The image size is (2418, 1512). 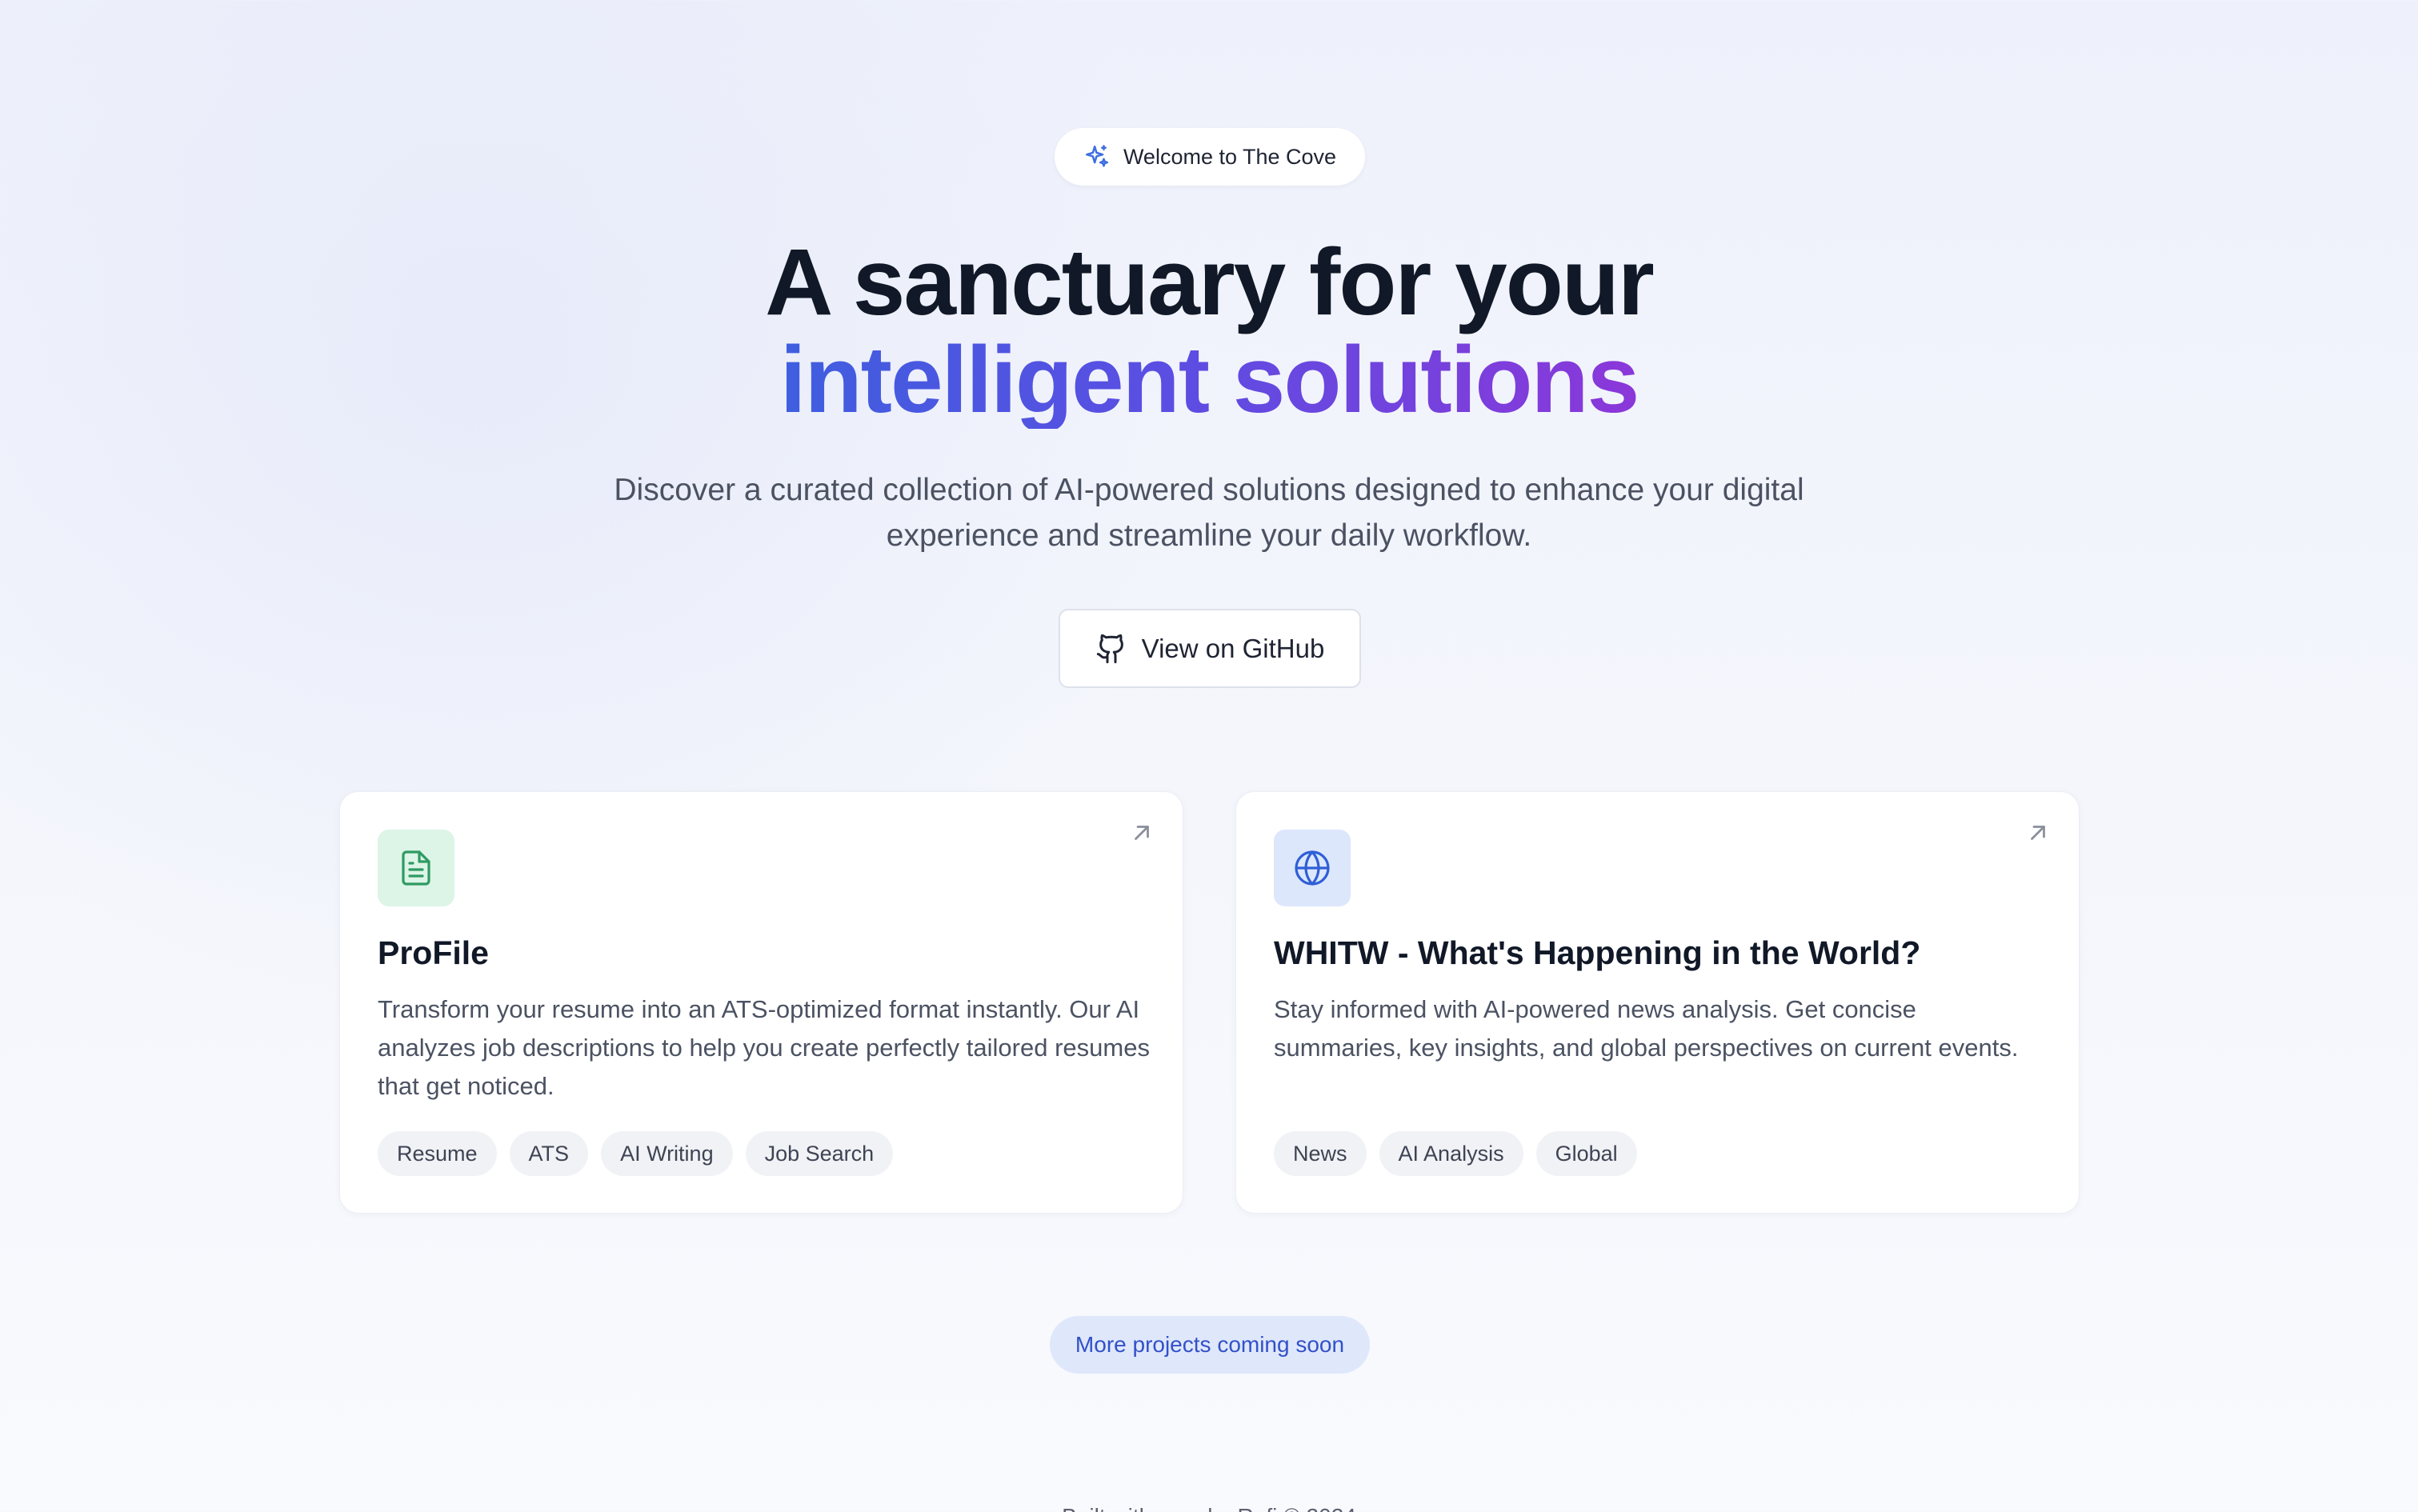 I want to click on hero-title-line2: intelligent solutions, so click(x=1209, y=380).